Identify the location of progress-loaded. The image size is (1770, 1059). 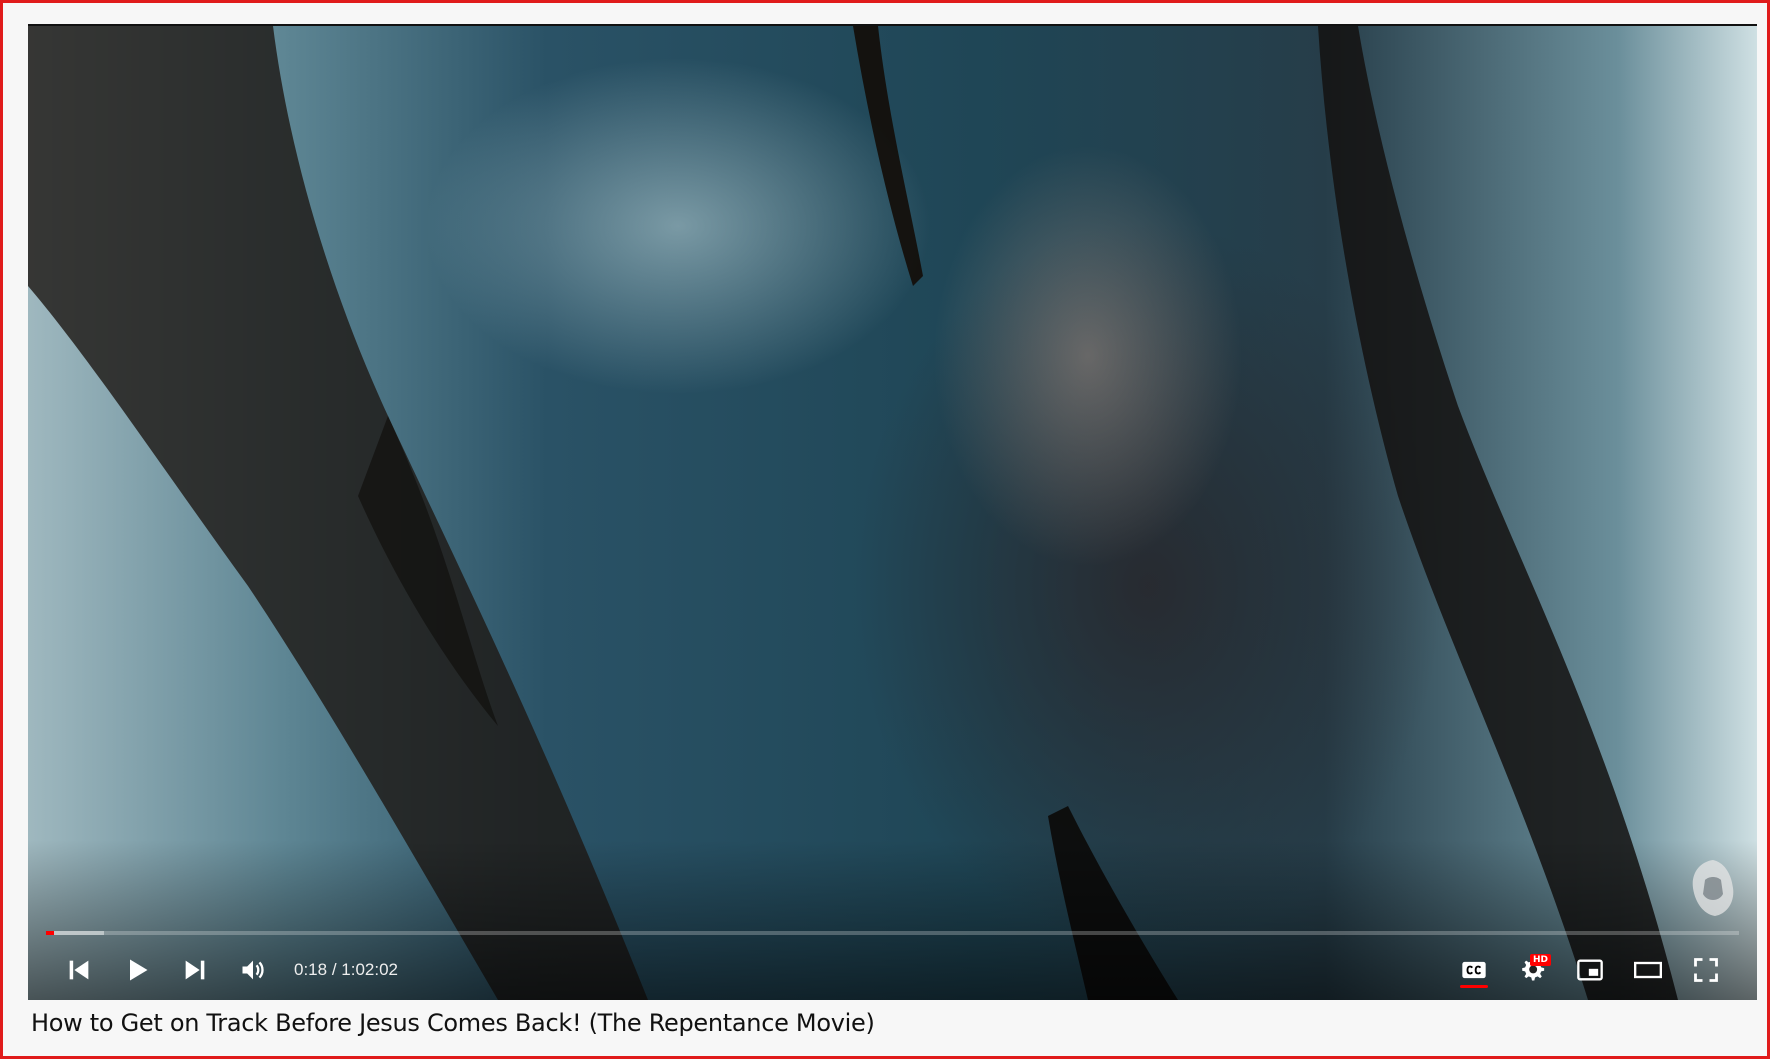
(75, 933).